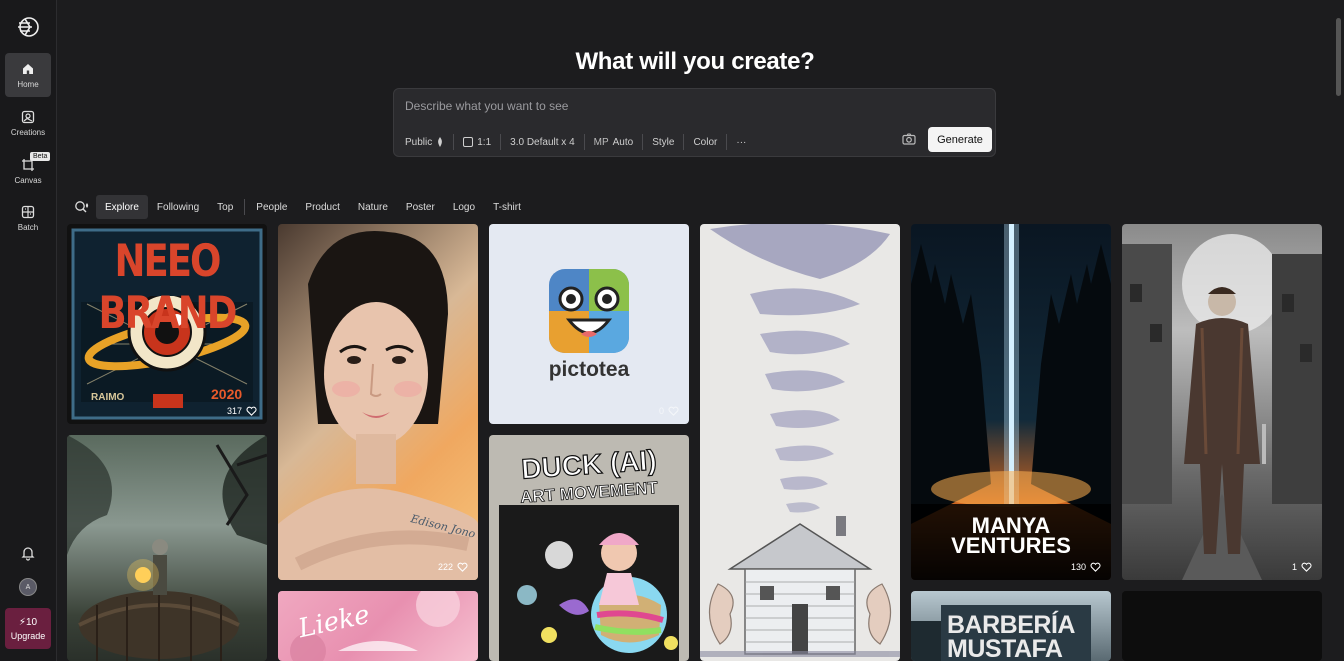 This screenshot has height=661, width=1344. I want to click on search-button, so click(85, 207).